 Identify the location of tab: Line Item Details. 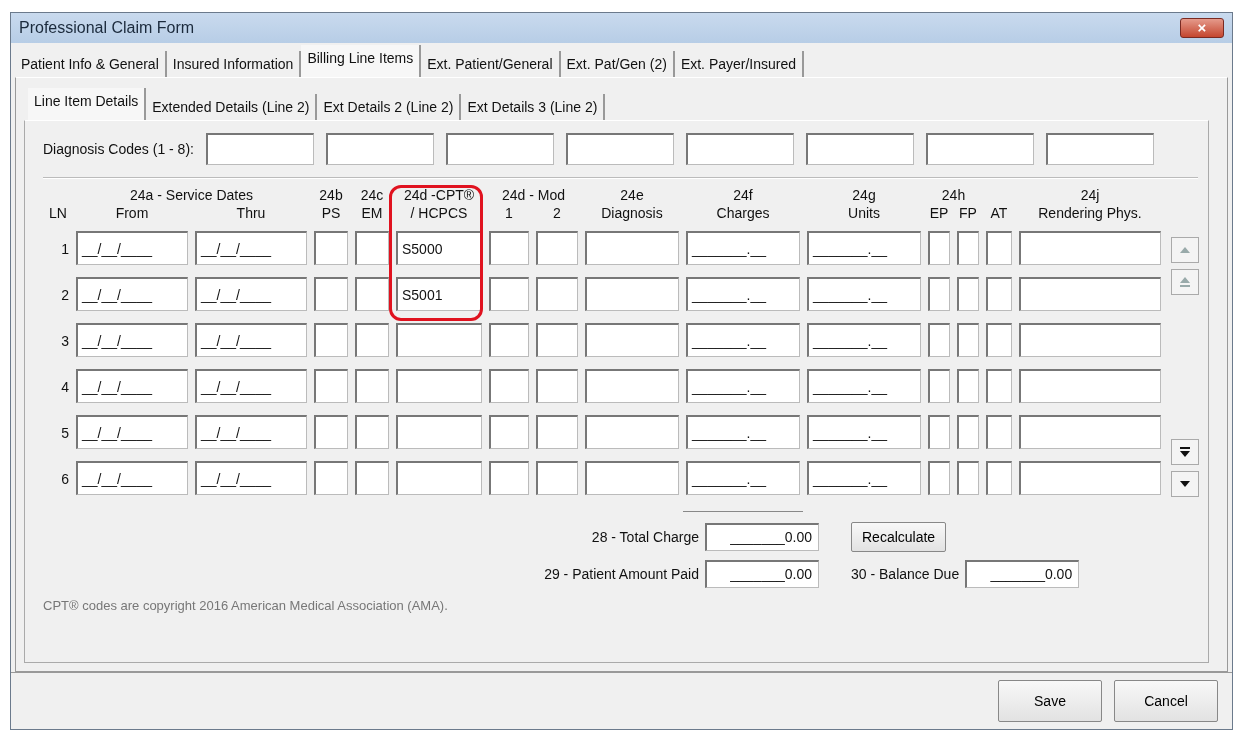
(87, 104).